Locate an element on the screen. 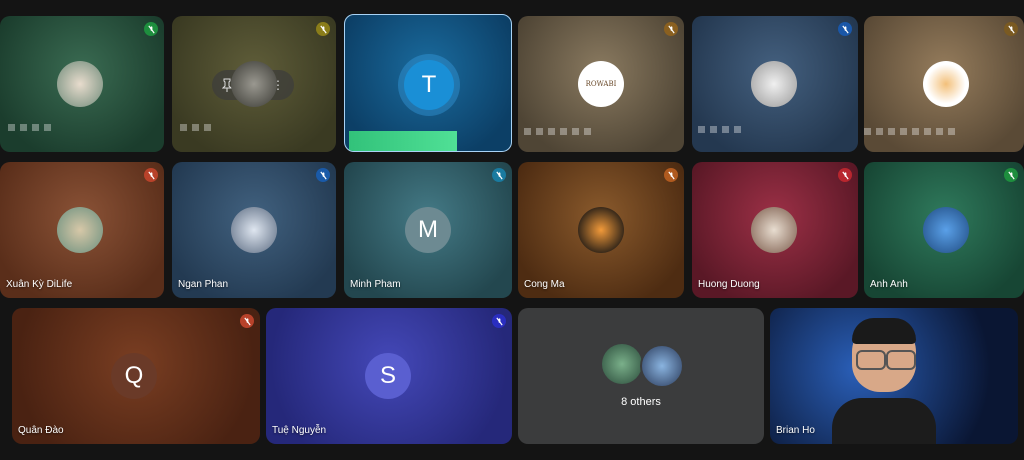 This screenshot has width=1024, height=460. others-count: 8 others is located at coordinates (641, 402).